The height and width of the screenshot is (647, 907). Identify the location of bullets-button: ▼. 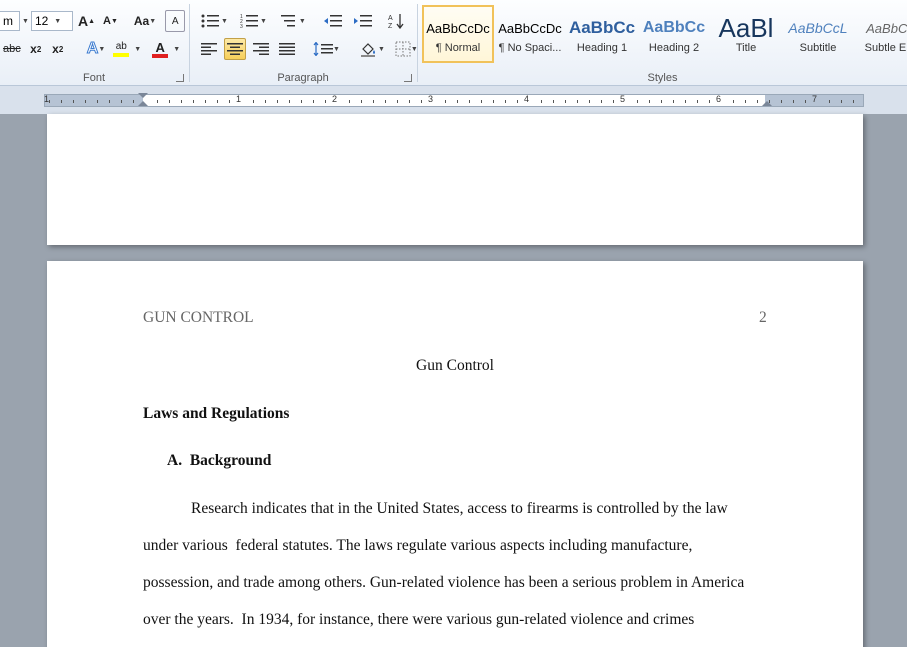
(214, 21).